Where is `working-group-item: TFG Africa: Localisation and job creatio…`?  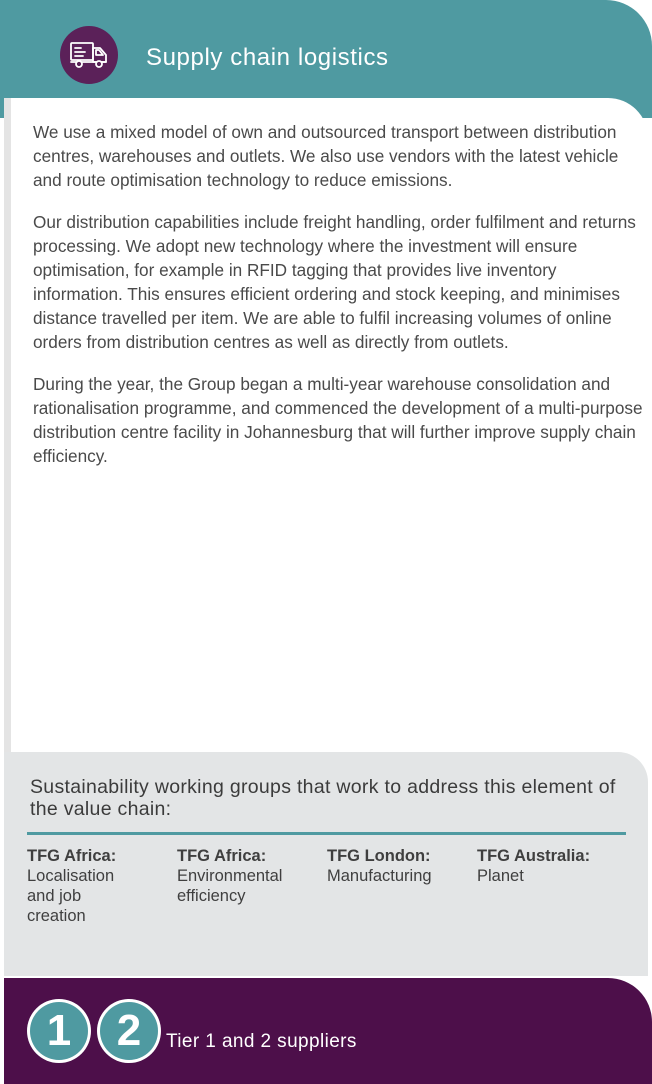
working-group-item: TFG Africa: Localisation and job creatio… is located at coordinates (97, 886).